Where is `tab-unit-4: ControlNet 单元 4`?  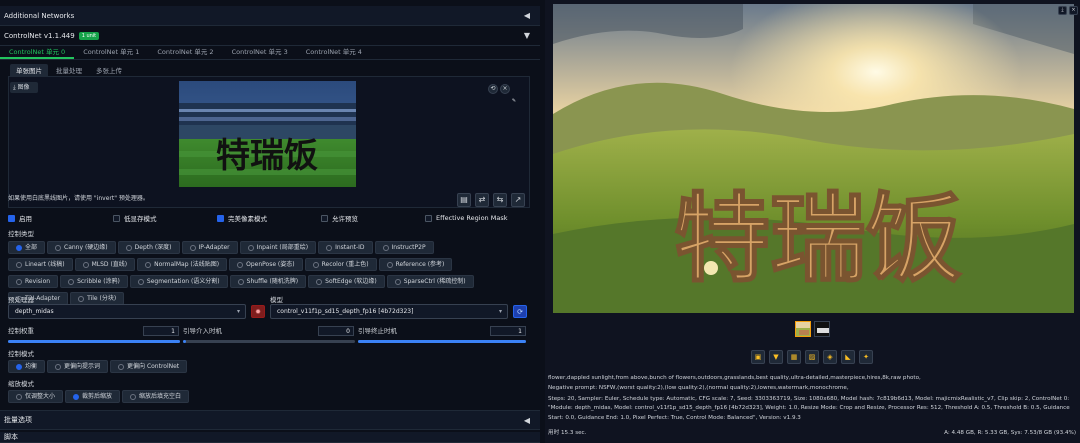 tab-unit-4: ControlNet 单元 4 is located at coordinates (334, 51).